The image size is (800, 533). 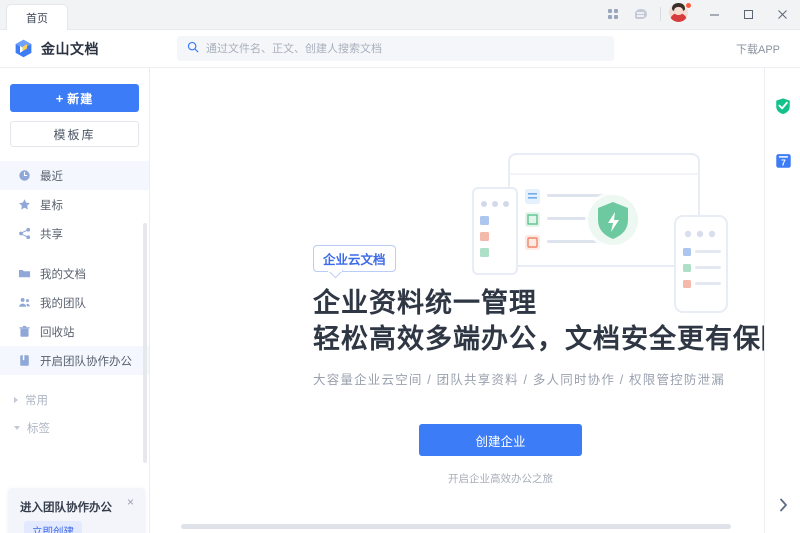 I want to click on sidebar-item-my-team: 我的团队, so click(x=74, y=302).